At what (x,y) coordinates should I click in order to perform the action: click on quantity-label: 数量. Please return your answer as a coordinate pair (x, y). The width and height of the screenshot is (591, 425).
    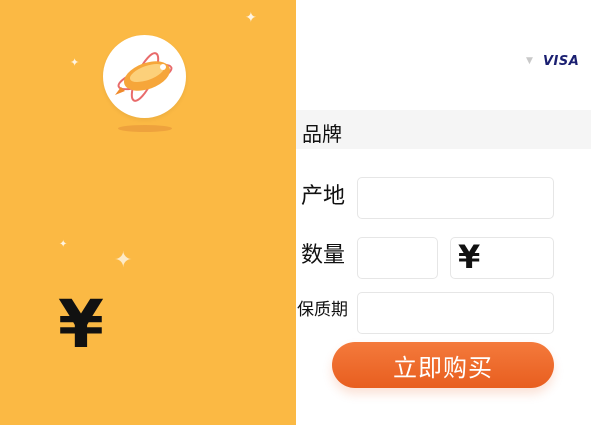
    Looking at the image, I should click on (323, 255).